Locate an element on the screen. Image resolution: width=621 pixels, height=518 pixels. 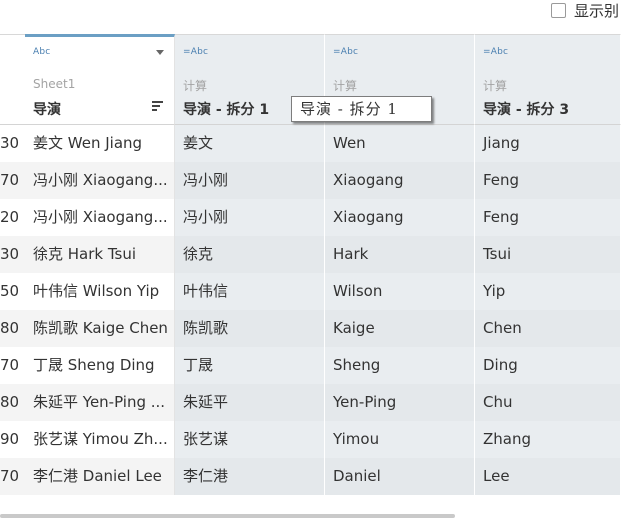
show-alias-toggle: 显示别 is located at coordinates (585, 10).